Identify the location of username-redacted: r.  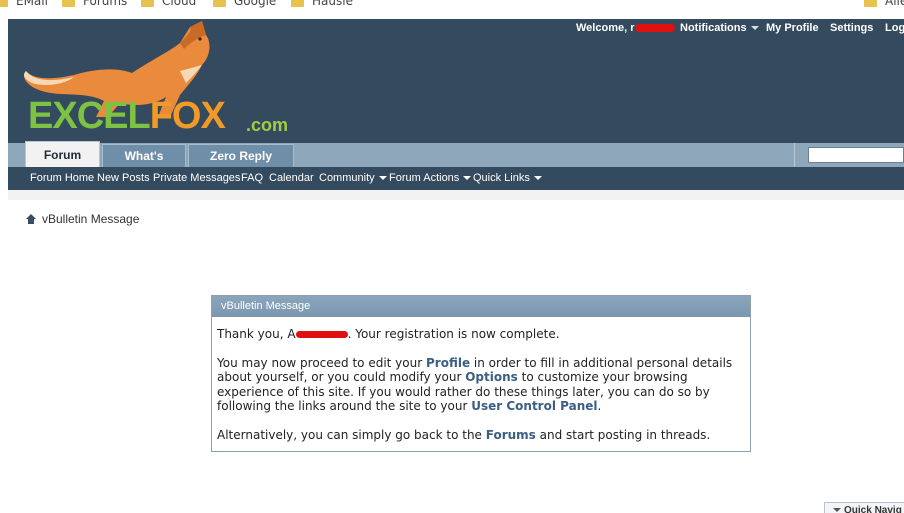
(652, 28).